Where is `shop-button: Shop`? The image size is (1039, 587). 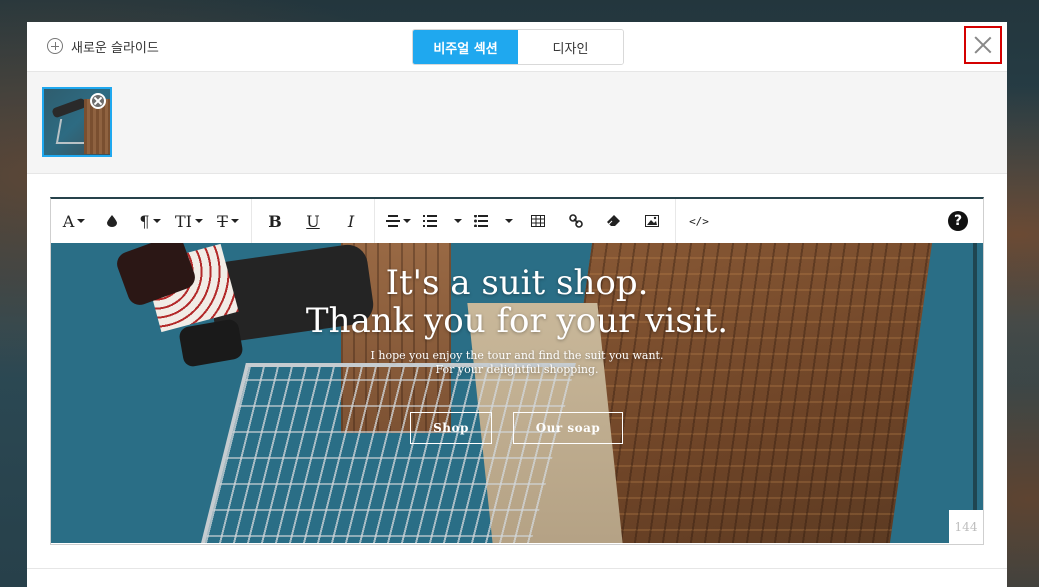
shop-button: Shop is located at coordinates (451, 428).